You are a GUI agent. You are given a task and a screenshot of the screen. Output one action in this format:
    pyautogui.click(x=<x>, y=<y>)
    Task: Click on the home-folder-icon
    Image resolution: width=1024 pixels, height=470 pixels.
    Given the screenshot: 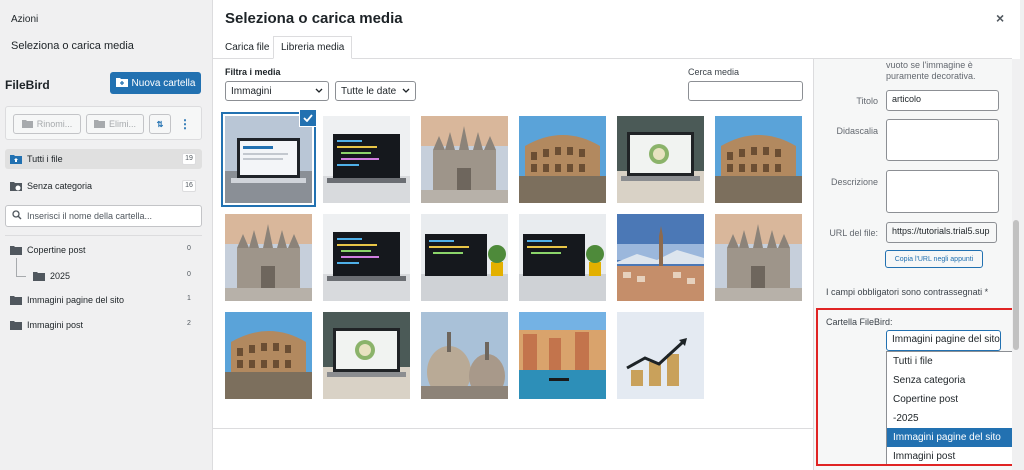 What is the action you would take?
    pyautogui.click(x=16, y=159)
    